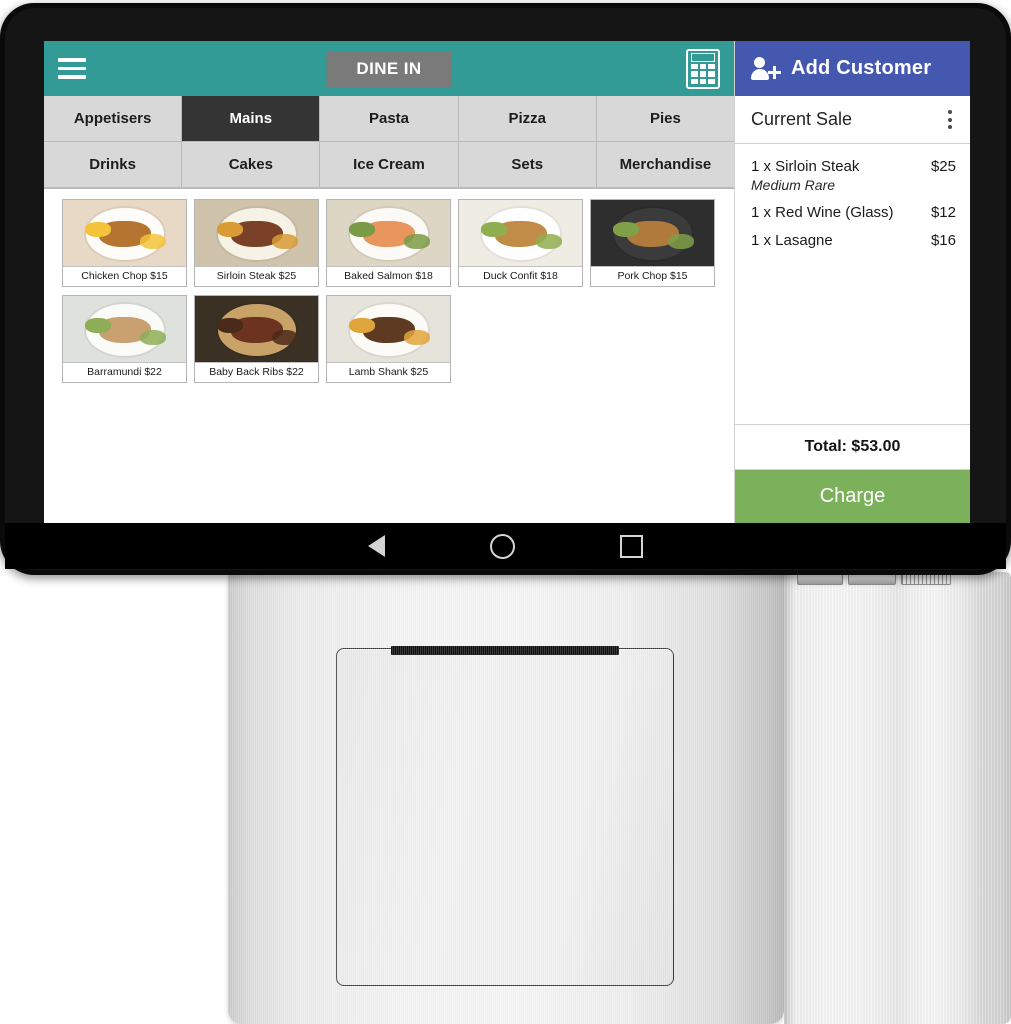 The height and width of the screenshot is (1024, 1011). I want to click on product-label: Duck Confit $18, so click(520, 276).